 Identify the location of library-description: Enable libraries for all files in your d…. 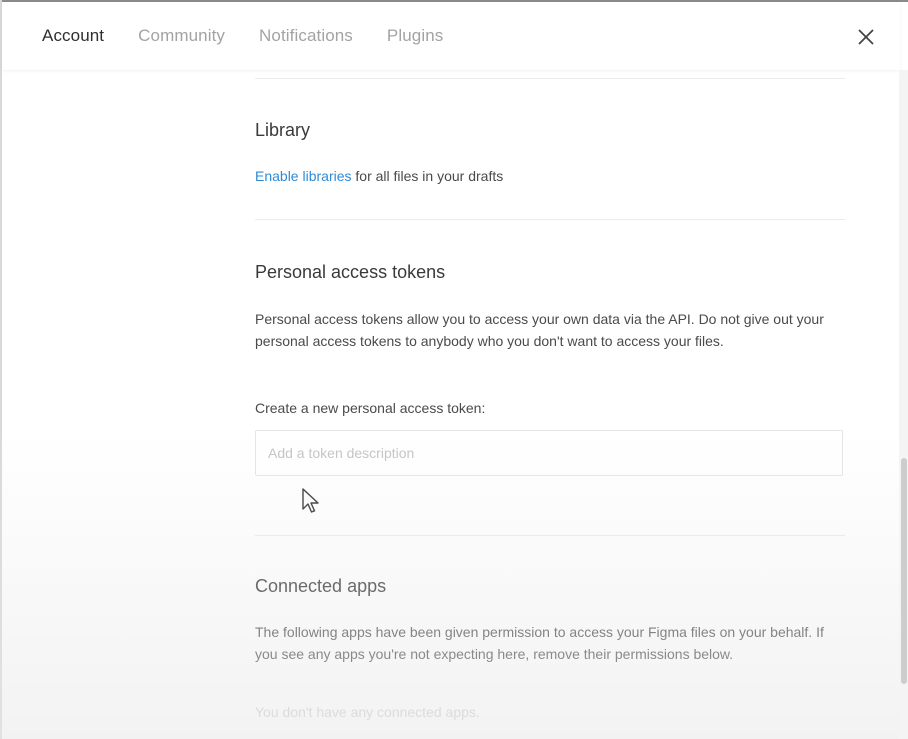
(379, 176).